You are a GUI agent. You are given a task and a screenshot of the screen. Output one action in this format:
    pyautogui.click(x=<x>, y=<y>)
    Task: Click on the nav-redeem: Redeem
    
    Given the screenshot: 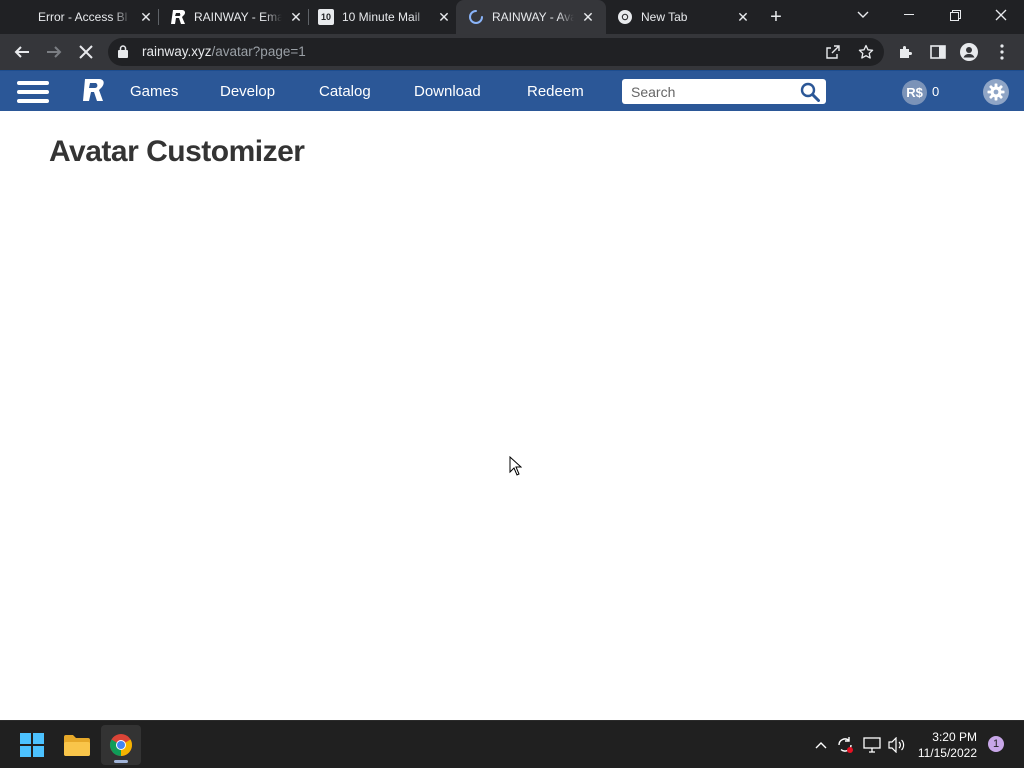 What is the action you would take?
    pyautogui.click(x=555, y=91)
    